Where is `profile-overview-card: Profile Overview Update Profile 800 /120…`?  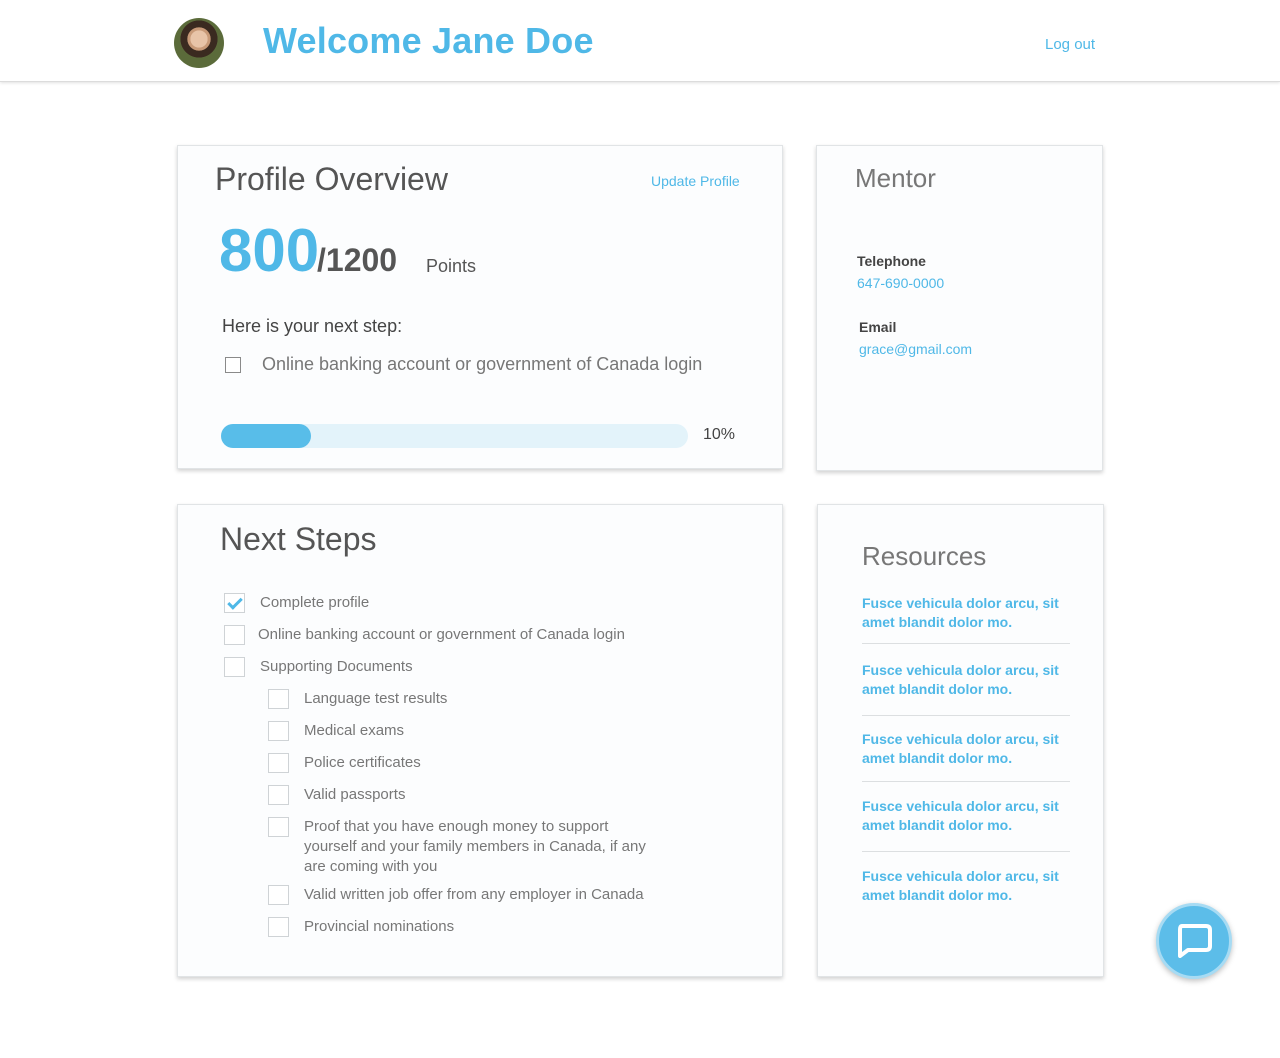
profile-overview-card: Profile Overview Update Profile 800 /120… is located at coordinates (480, 307).